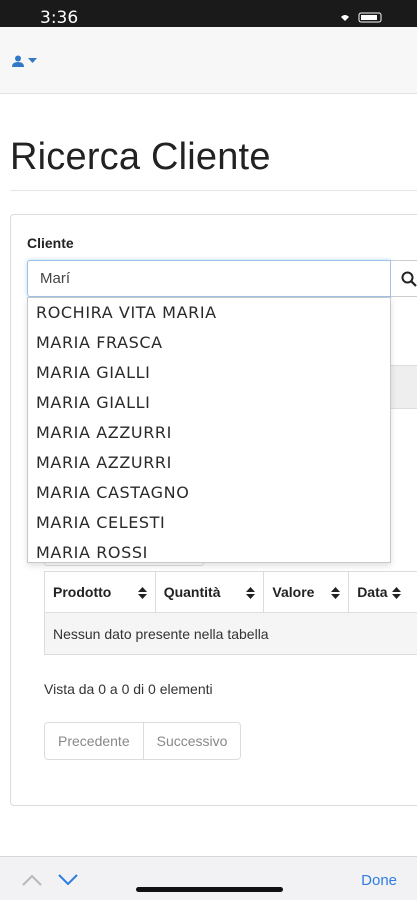 The width and height of the screenshot is (417, 900). I want to click on user-menu-button, so click(24, 61).